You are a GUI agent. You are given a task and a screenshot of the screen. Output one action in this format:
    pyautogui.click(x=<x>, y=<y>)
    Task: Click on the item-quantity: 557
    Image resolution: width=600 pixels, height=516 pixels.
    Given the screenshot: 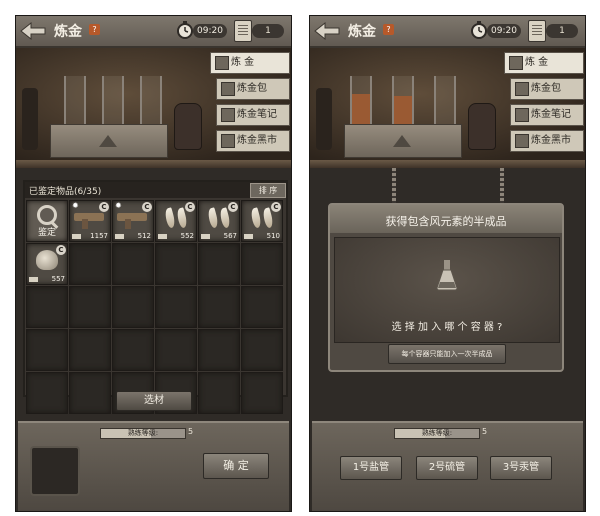 What is the action you would take?
    pyautogui.click(x=58, y=279)
    